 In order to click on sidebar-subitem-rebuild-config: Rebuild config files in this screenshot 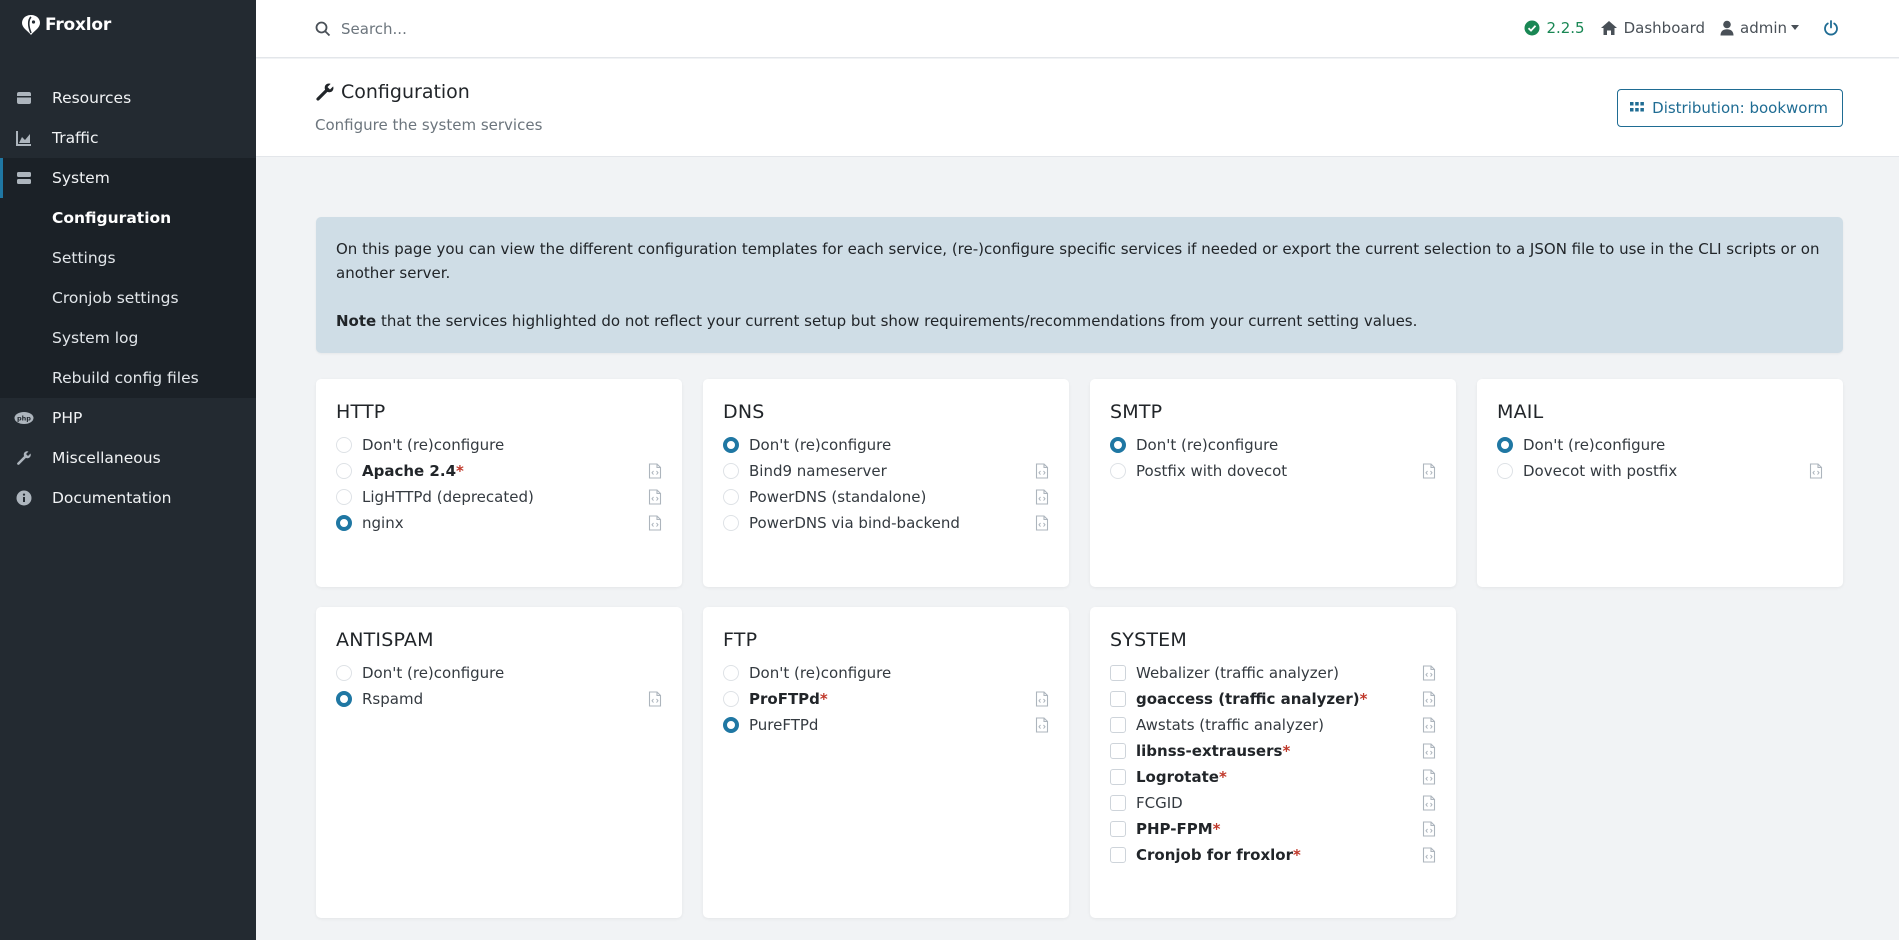, I will do `click(128, 378)`.